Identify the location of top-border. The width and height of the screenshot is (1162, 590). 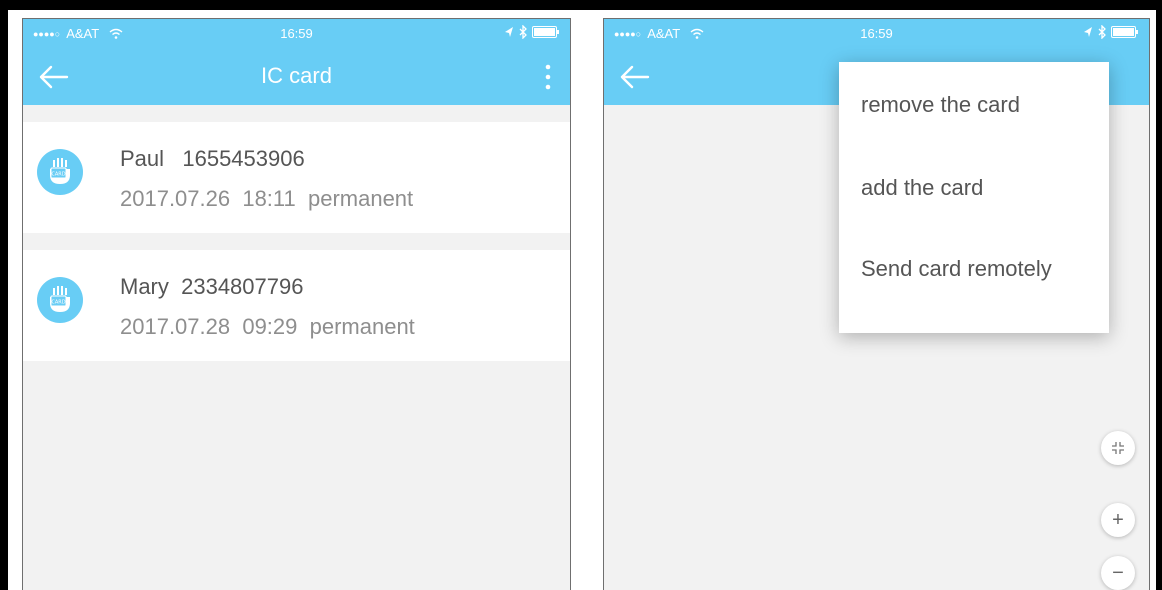
(581, 5).